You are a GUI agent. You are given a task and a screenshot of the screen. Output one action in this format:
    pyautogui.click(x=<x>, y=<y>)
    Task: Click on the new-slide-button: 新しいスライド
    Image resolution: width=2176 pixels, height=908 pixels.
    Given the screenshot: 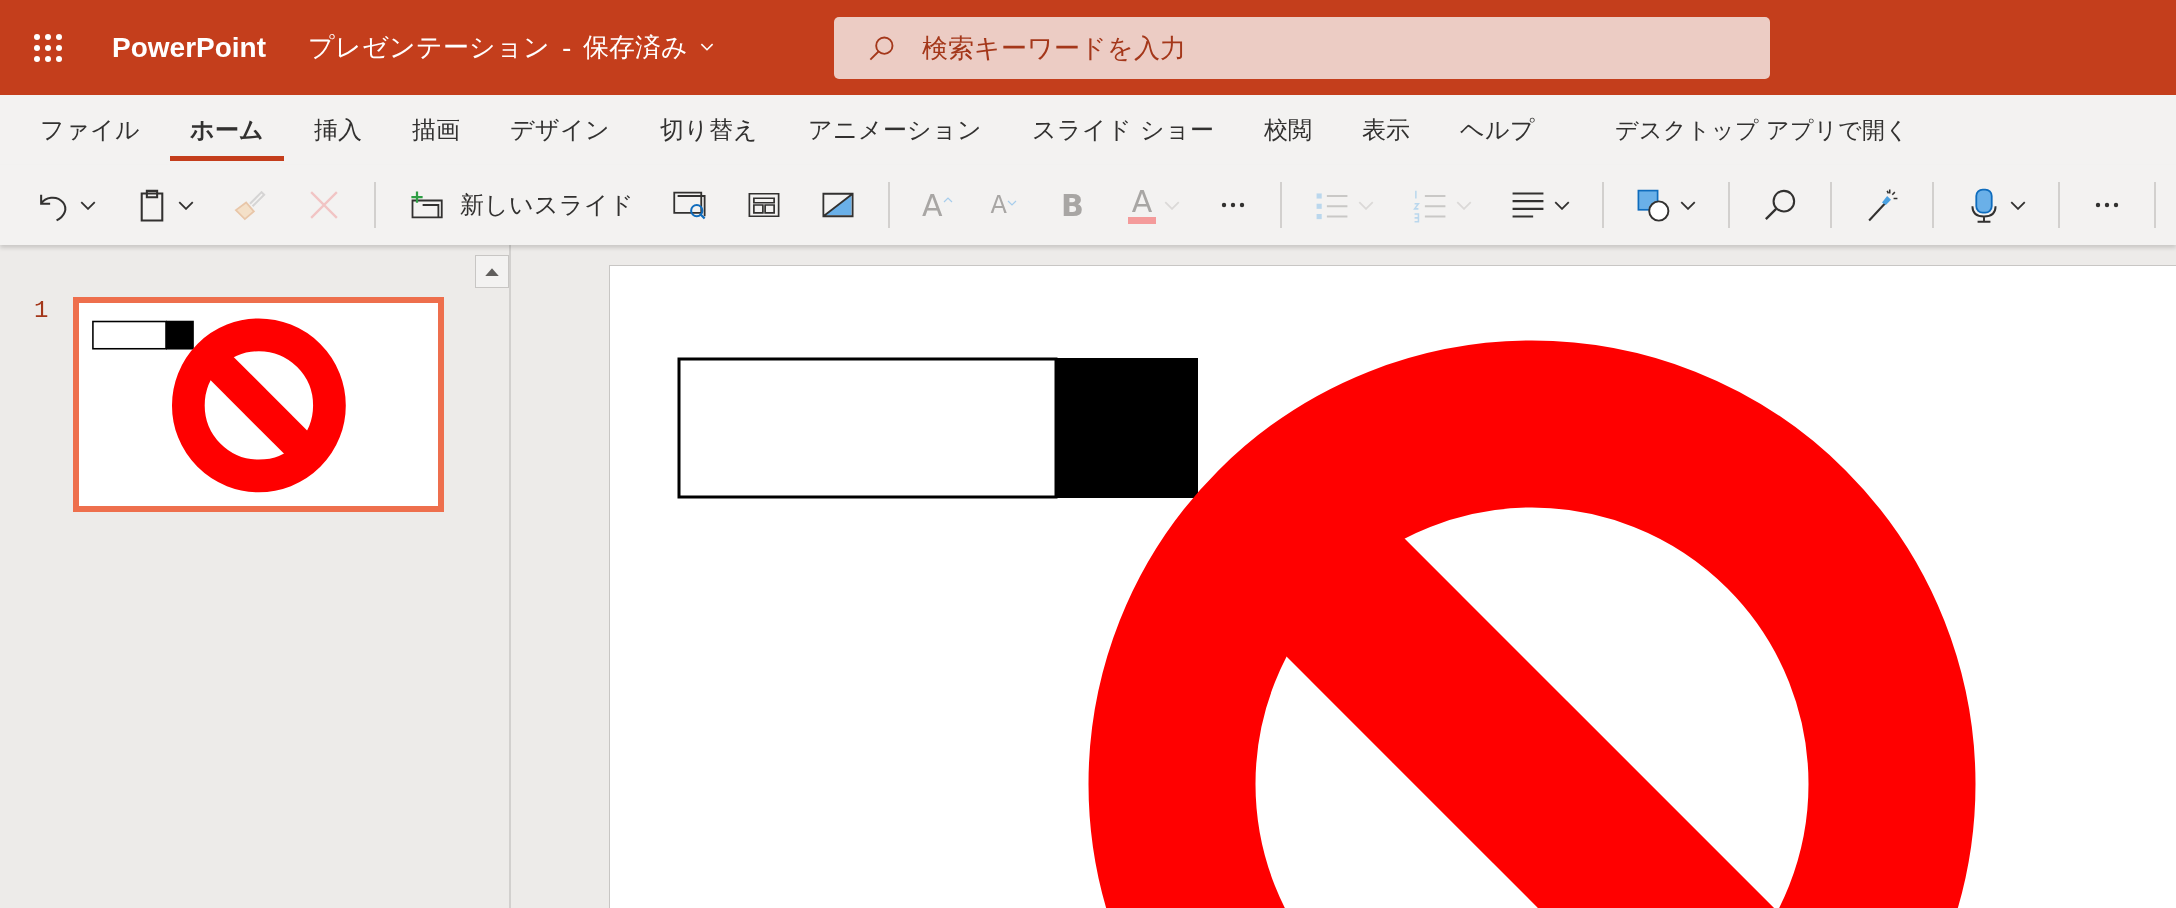 What is the action you would take?
    pyautogui.click(x=521, y=205)
    